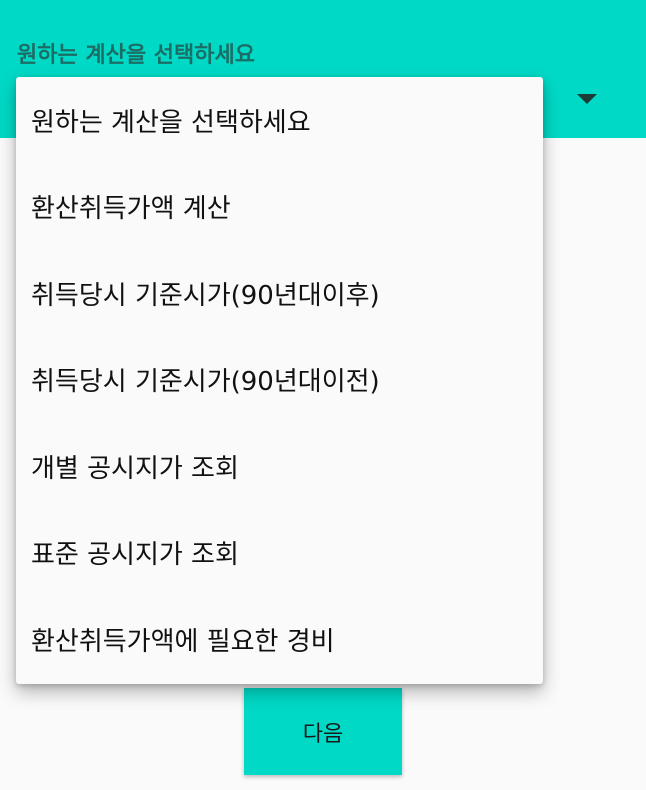  I want to click on spinner-prompt-title: 원하는 계산을 선택하세요, so click(136, 55).